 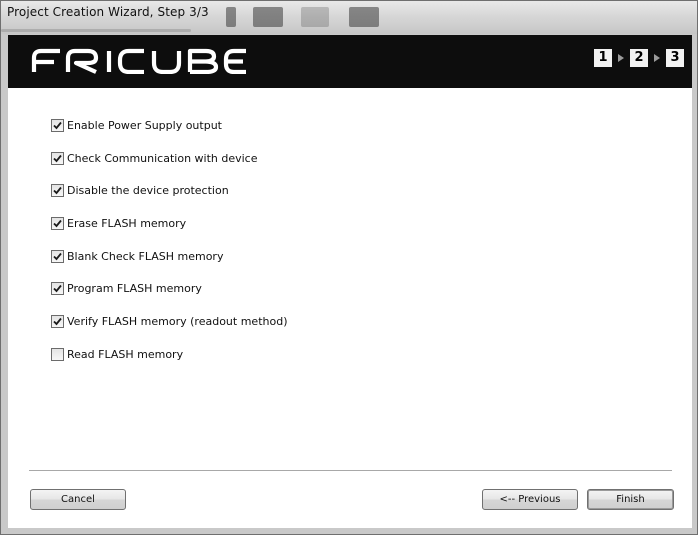 I want to click on step-2-box: 2, so click(x=639, y=58).